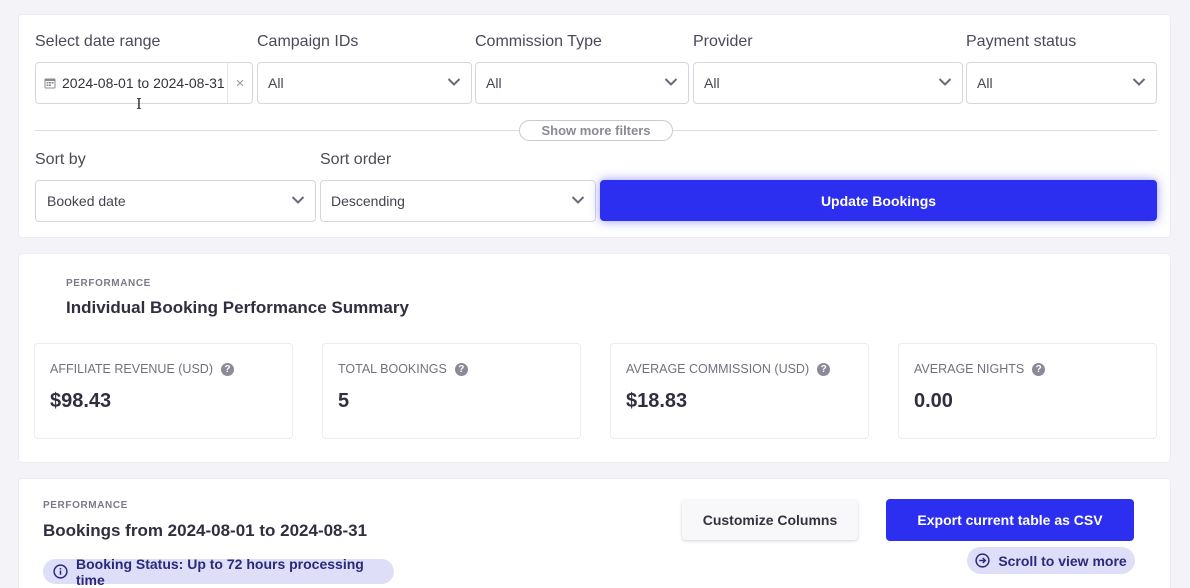 This screenshot has width=1190, height=588. Describe the element at coordinates (364, 83) in the screenshot. I see `campaign-ids-select: All` at that location.